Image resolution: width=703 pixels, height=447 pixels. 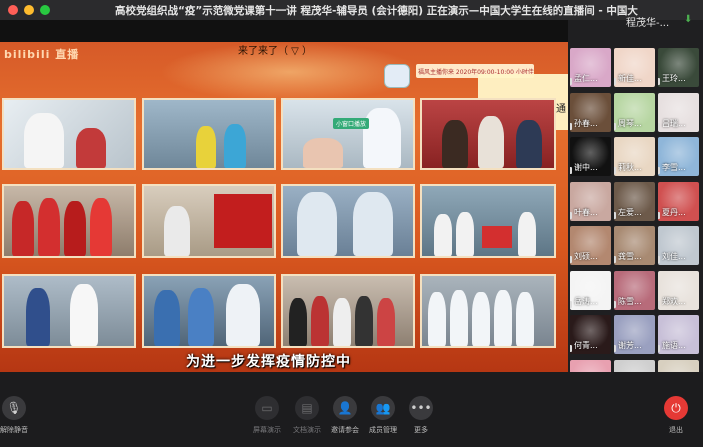 I want to click on leave-label: 退出, so click(x=676, y=430).